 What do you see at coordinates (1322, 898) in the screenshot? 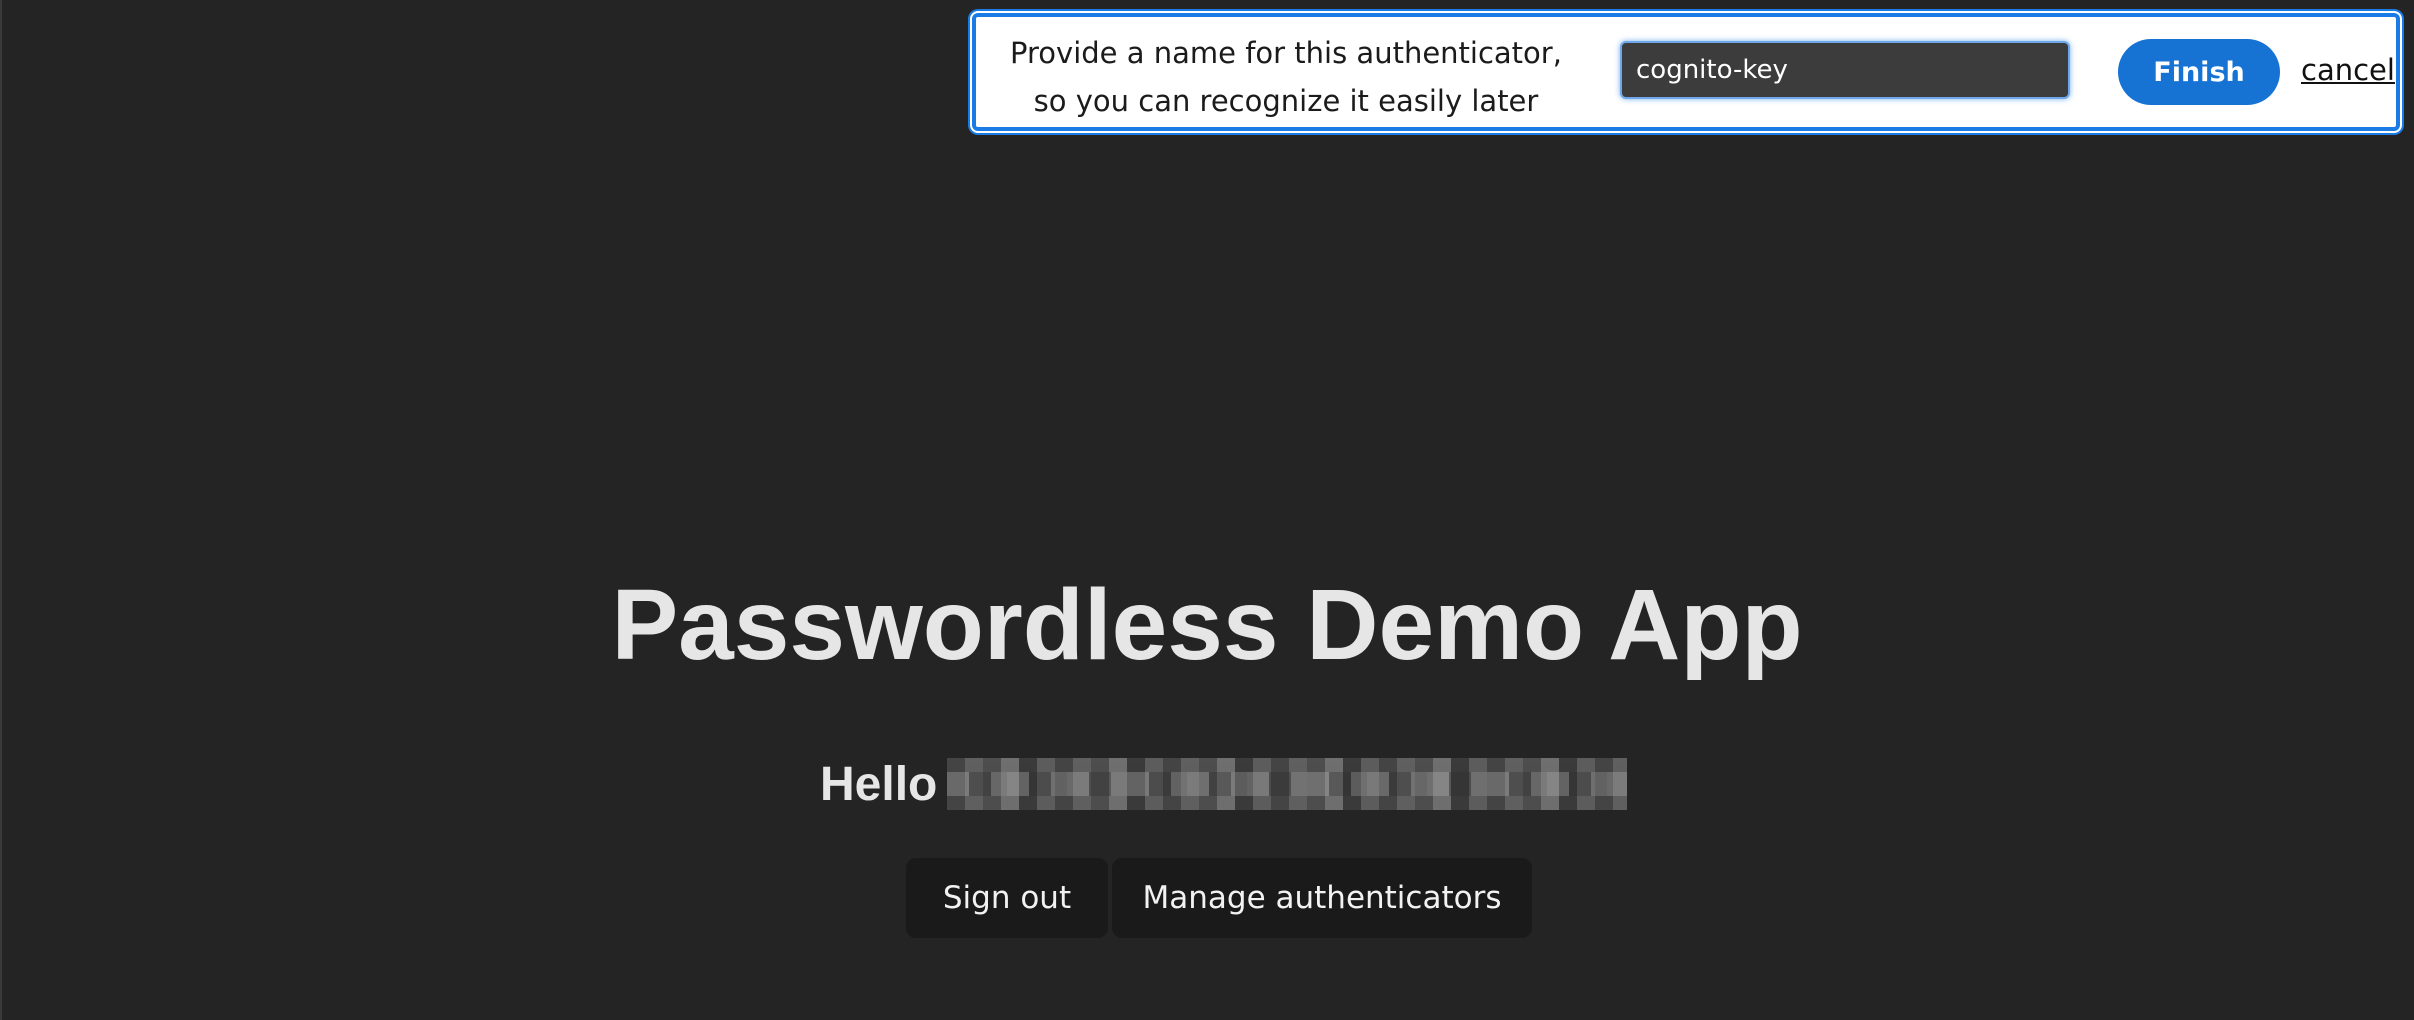
I see `manage-authenticators-button: Manage authenticators` at bounding box center [1322, 898].